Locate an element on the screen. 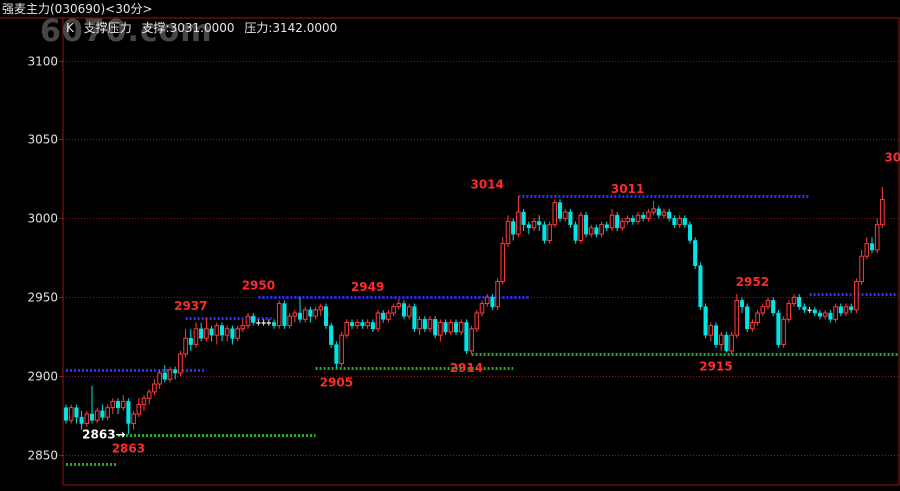 The width and height of the screenshot is (900, 491). price-label: 2950 is located at coordinates (258, 285).